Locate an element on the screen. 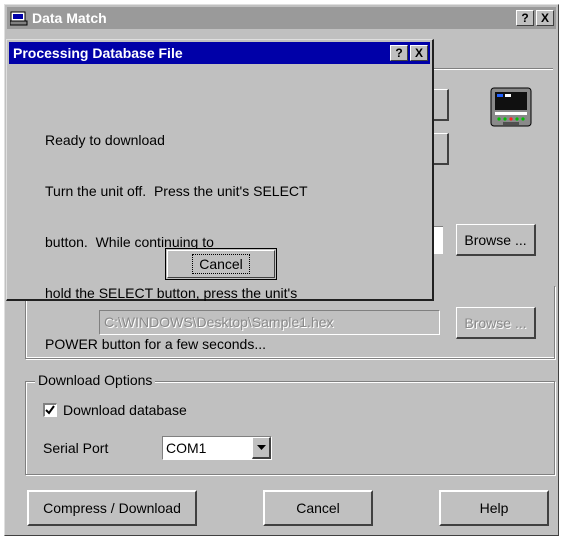 The height and width of the screenshot is (546, 567). dialog-title: Processing Database File is located at coordinates (98, 53).